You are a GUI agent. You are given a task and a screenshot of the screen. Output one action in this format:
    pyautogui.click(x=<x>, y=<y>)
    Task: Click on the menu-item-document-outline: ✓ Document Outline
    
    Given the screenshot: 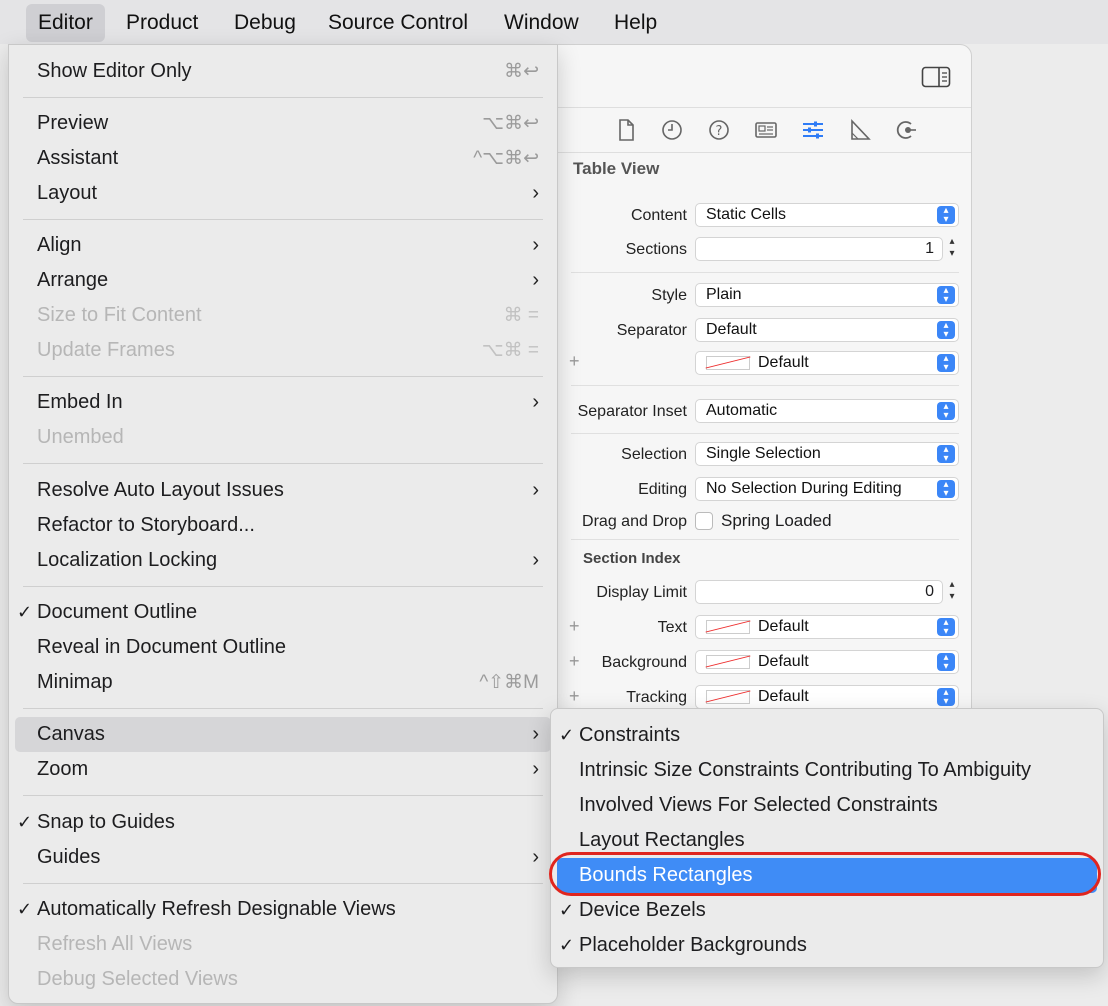 What is the action you would take?
    pyautogui.click(x=283, y=612)
    